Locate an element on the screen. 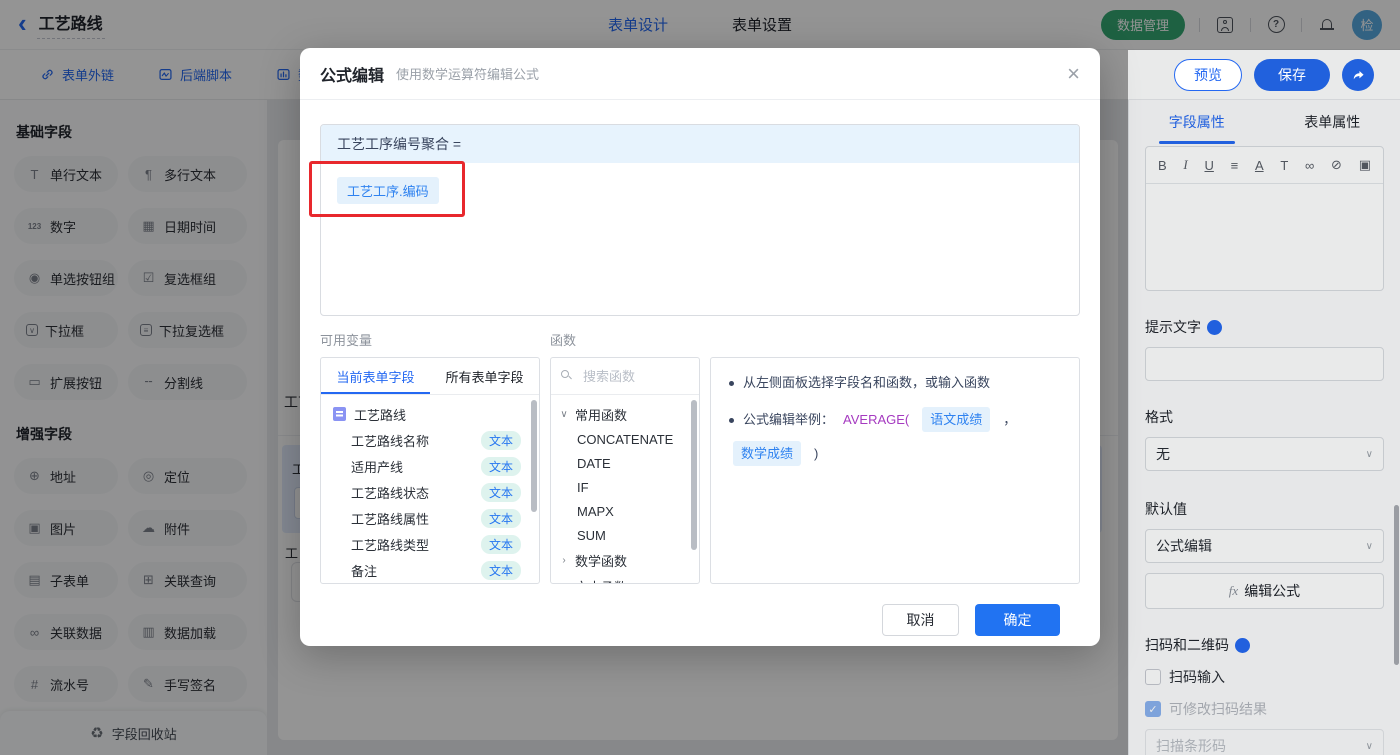 The width and height of the screenshot is (1400, 755). share-arrow-icon is located at coordinates (1358, 74).